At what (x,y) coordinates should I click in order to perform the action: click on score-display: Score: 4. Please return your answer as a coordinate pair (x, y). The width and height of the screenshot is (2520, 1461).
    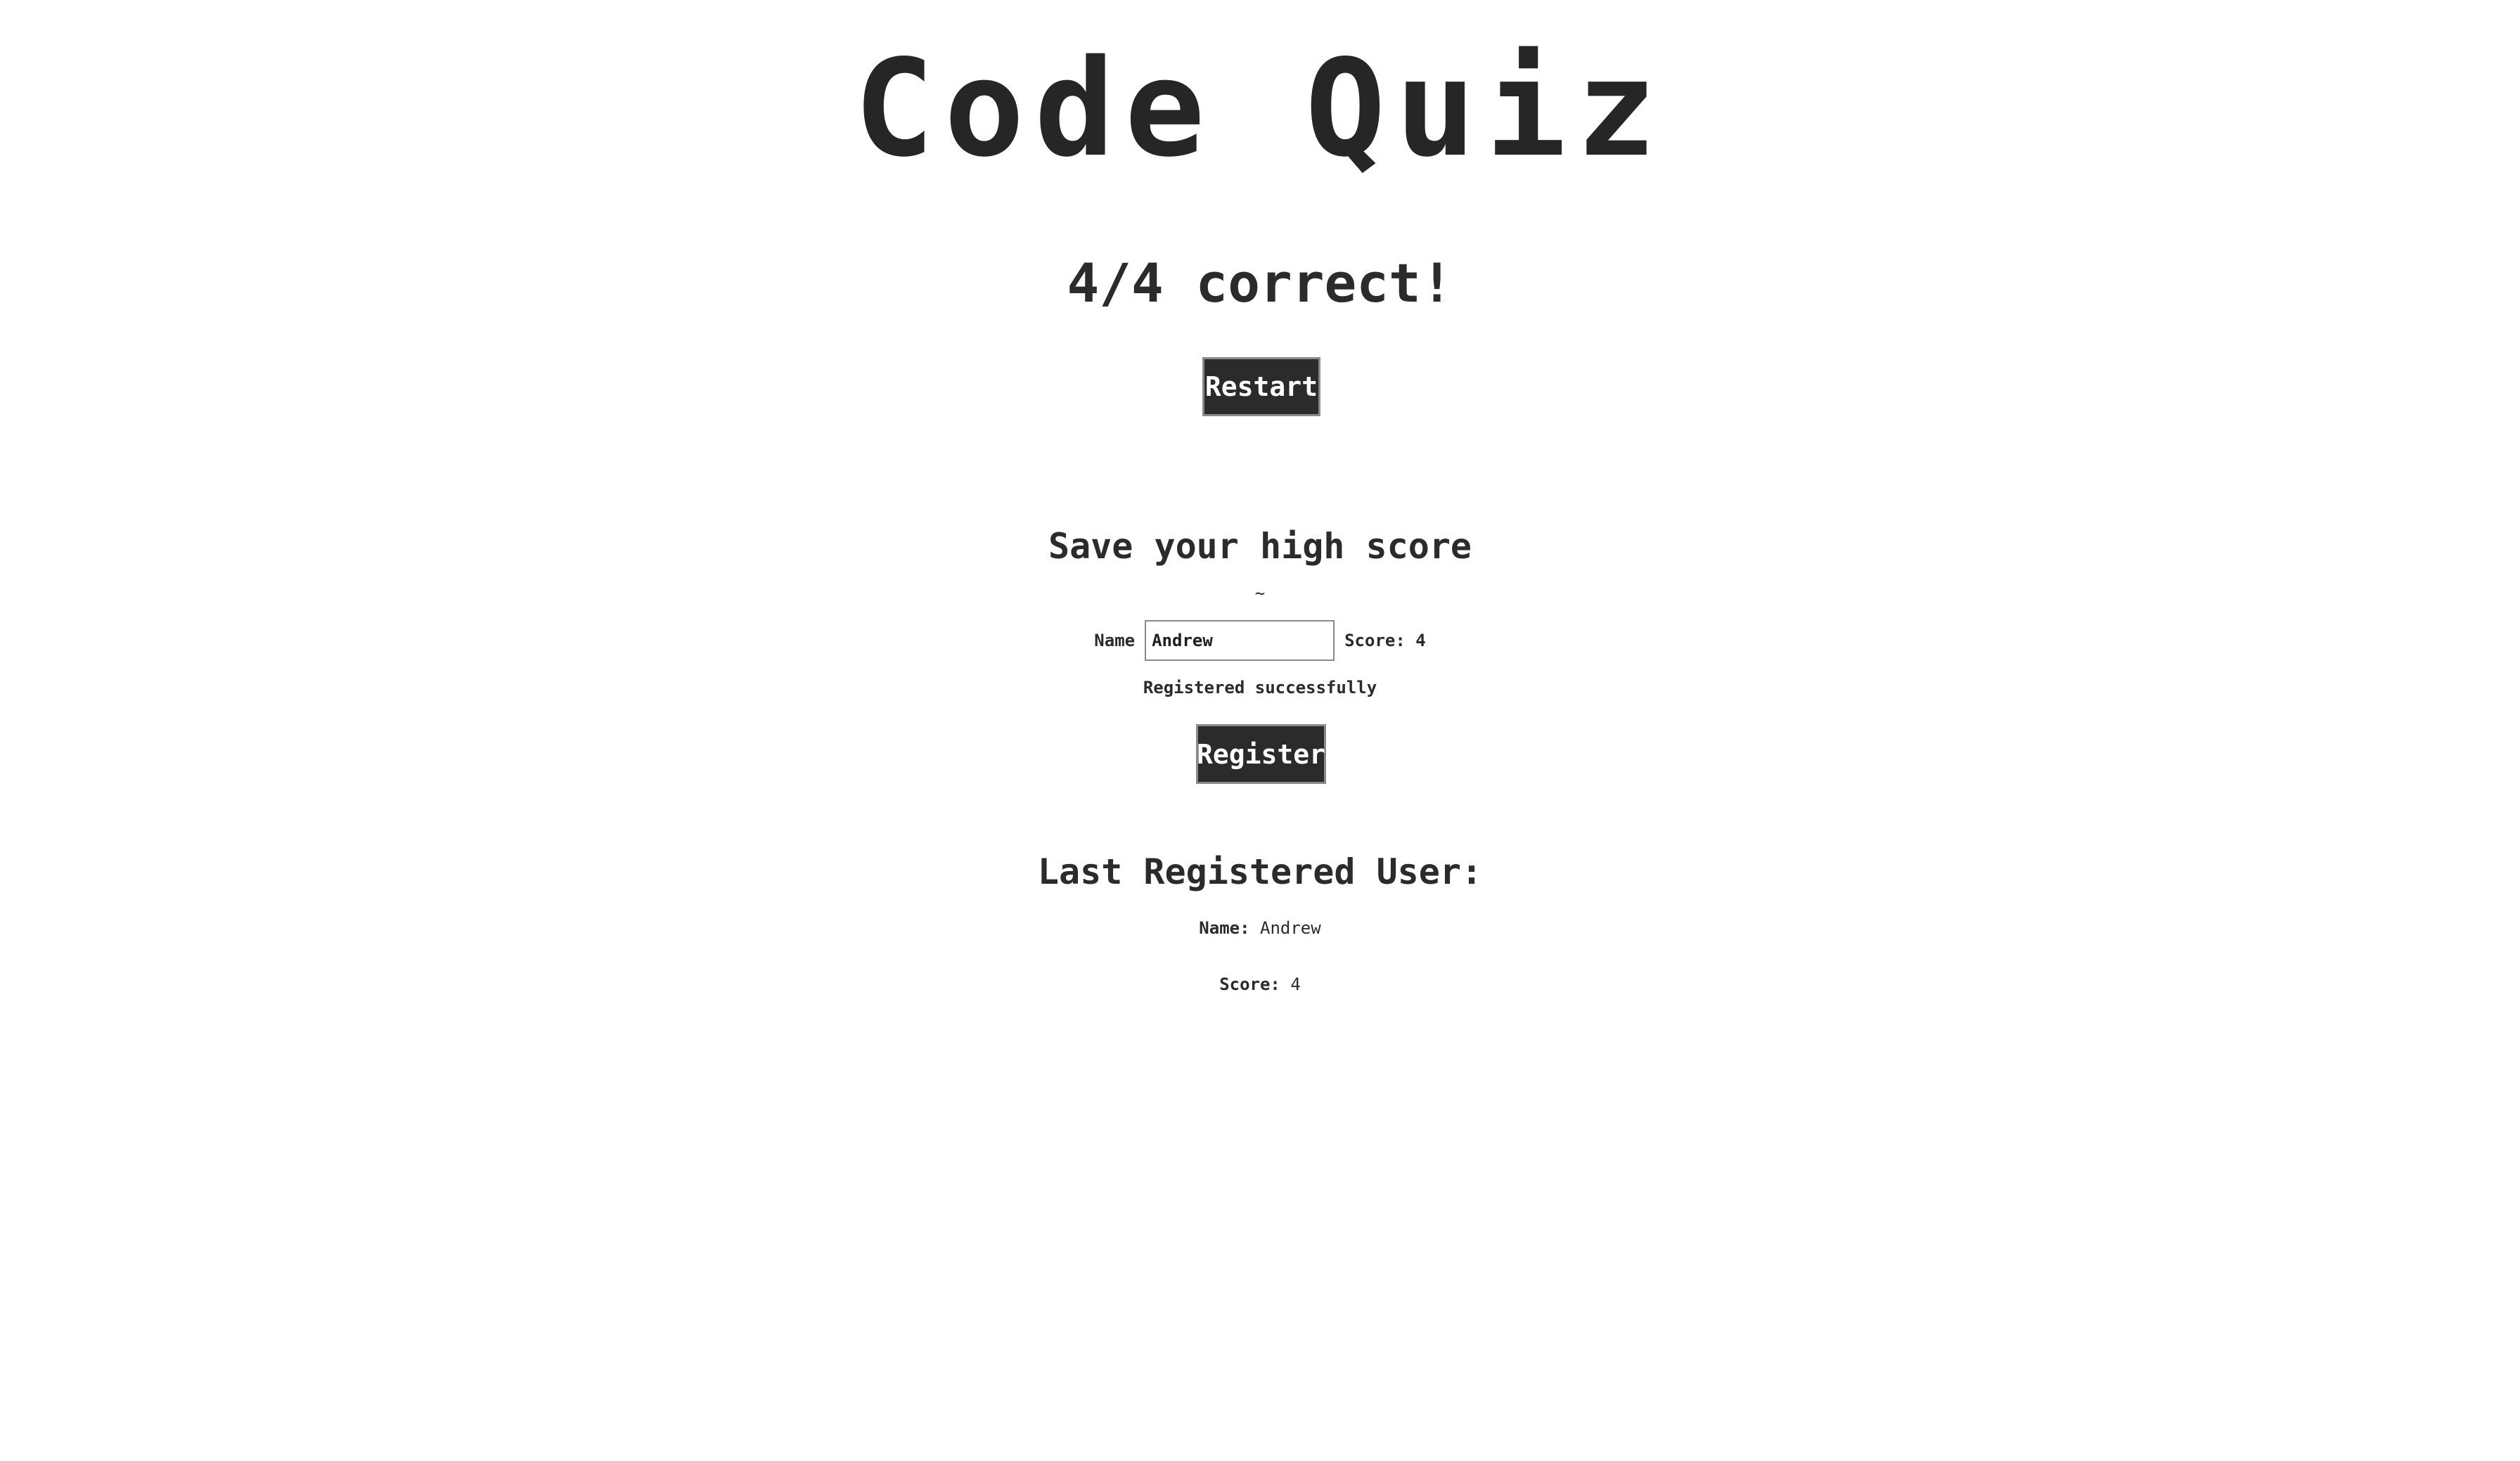
    Looking at the image, I should click on (1385, 640).